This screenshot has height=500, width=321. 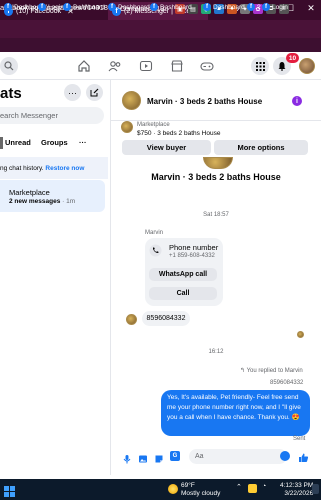 What do you see at coordinates (183, 293) in the screenshot?
I see `call-button: Call` at bounding box center [183, 293].